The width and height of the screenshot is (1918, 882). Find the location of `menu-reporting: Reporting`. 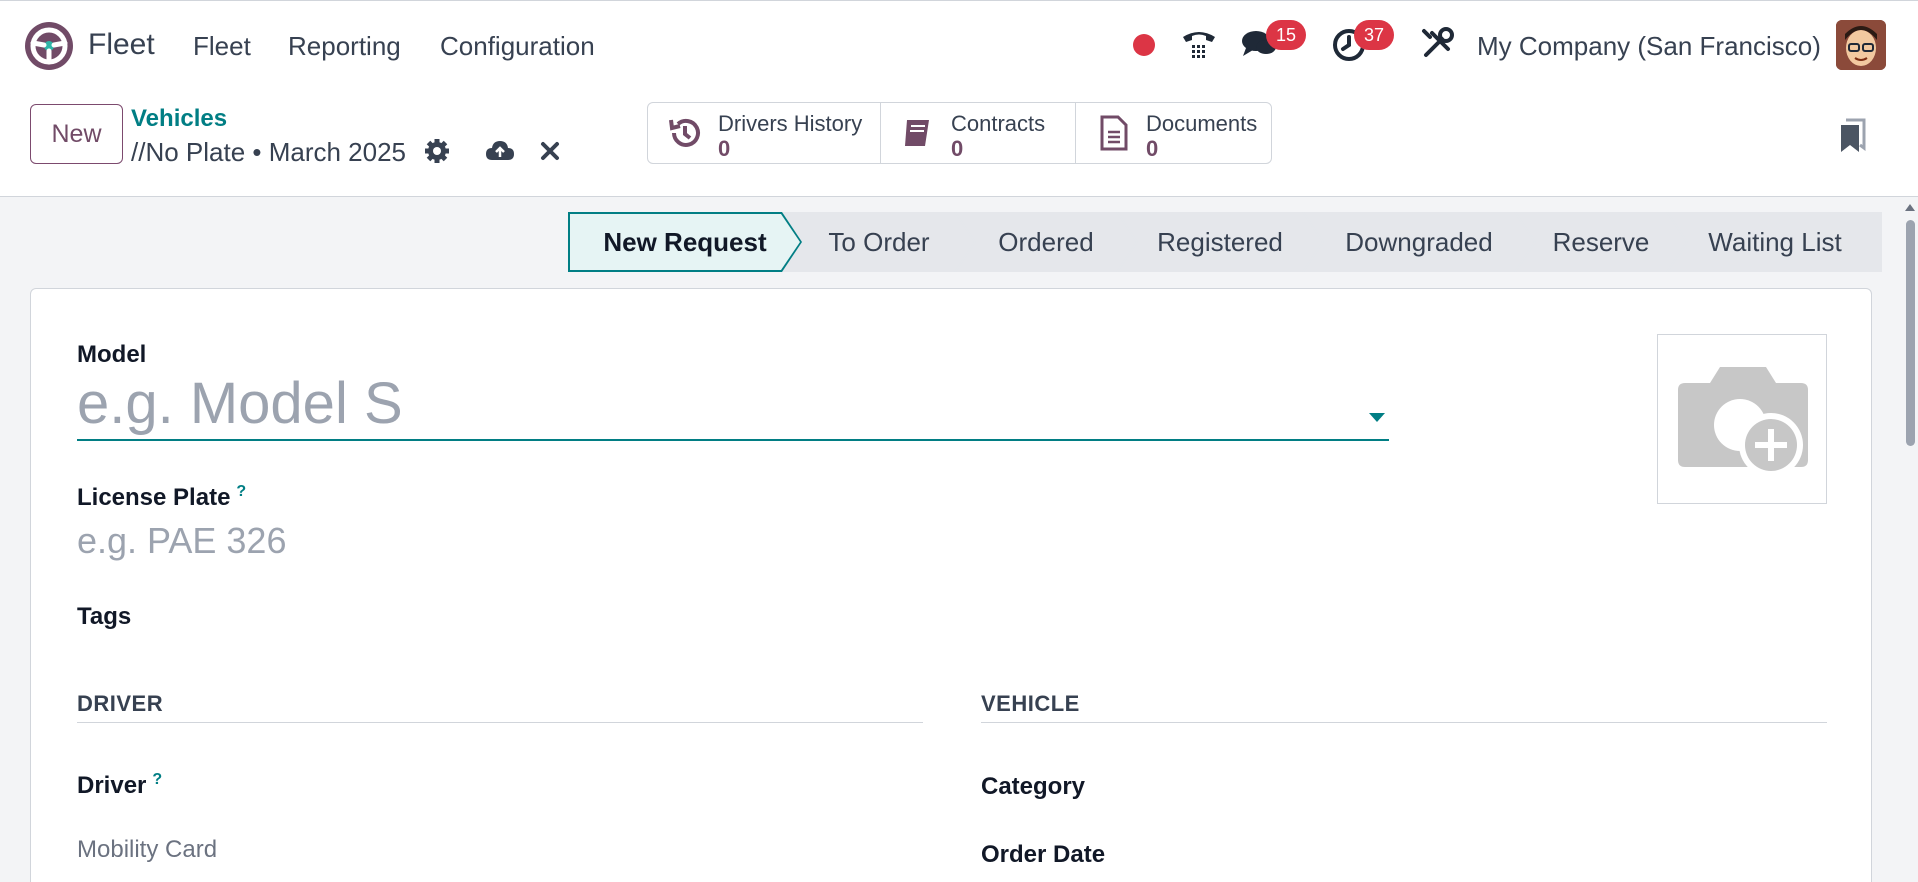

menu-reporting: Reporting is located at coordinates (344, 46).